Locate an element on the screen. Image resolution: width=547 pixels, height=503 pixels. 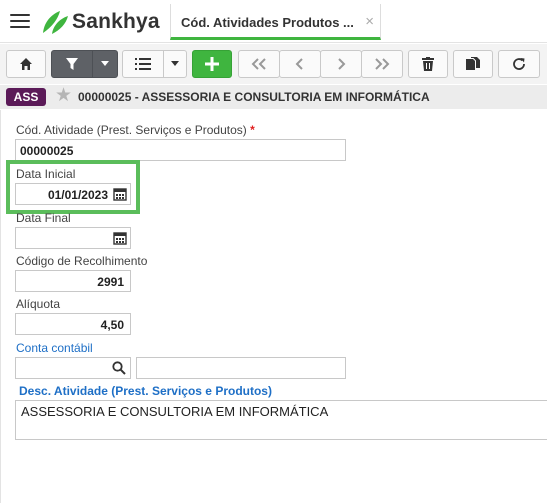
double-chevron-right-icon is located at coordinates (382, 64).